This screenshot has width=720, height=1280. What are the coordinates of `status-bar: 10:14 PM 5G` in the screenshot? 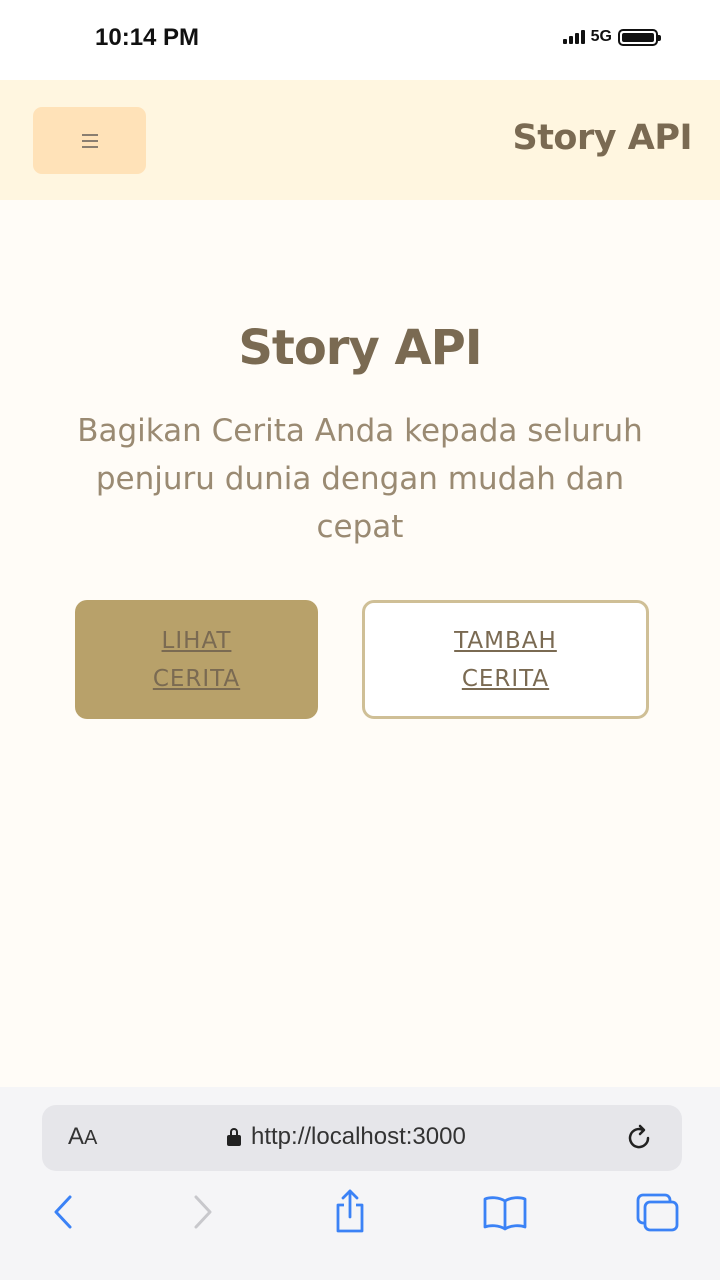 It's located at (360, 40).